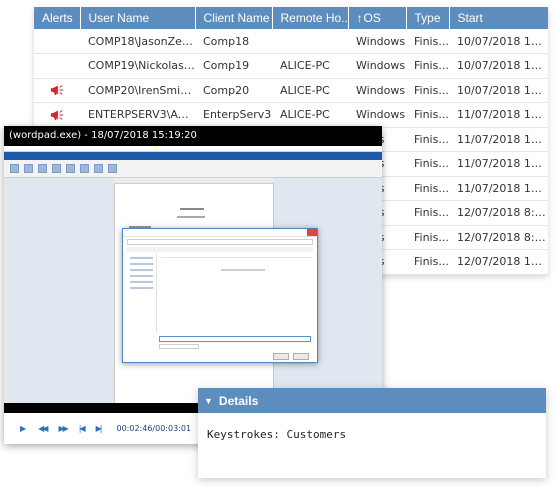 The height and width of the screenshot is (495, 556). Describe the element at coordinates (234, 18) in the screenshot. I see `column-header-client-name: Client Name` at that location.